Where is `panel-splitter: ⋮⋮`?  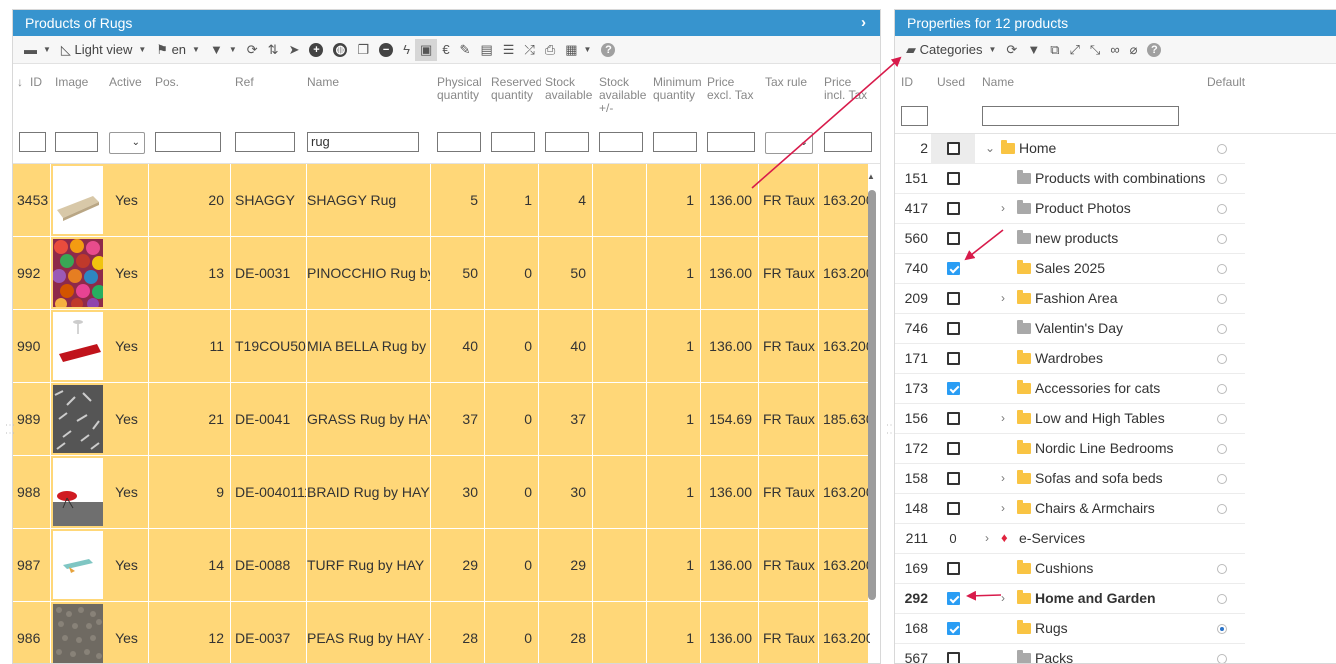
panel-splitter: ⋮⋮ is located at coordinates (889, 332).